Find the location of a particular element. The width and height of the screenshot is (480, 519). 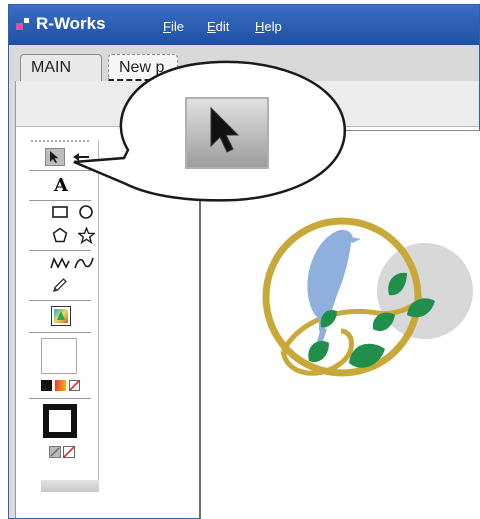

app-title: R-Works is located at coordinates (71, 23).